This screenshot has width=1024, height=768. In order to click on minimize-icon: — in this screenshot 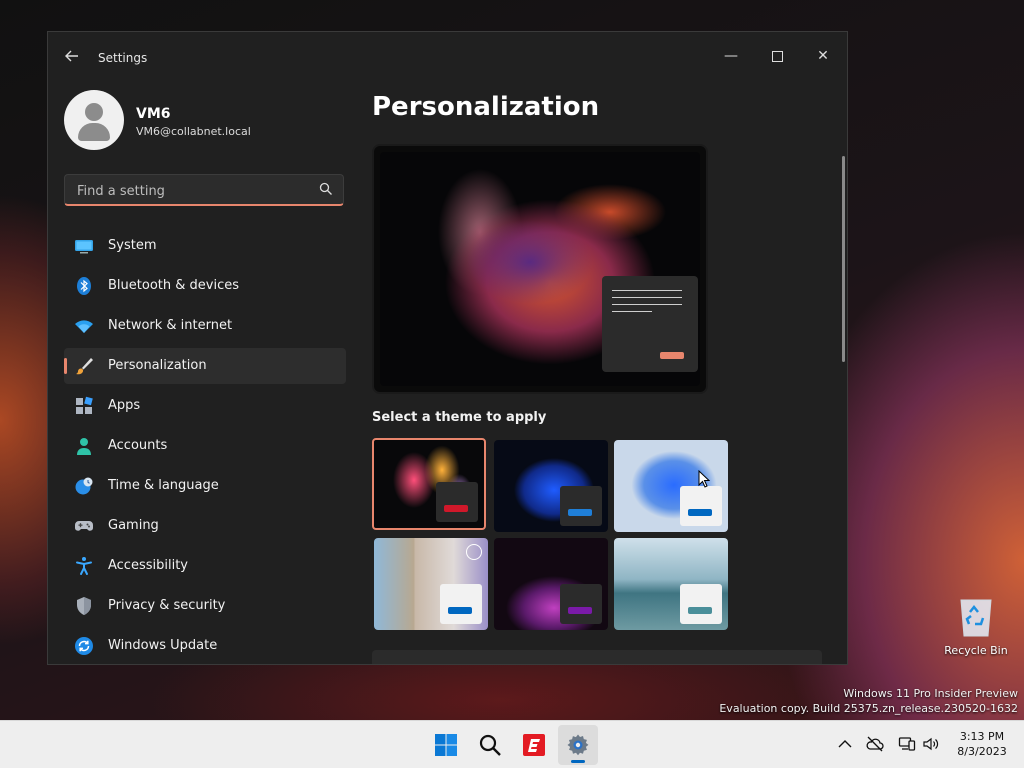, I will do `click(731, 56)`.